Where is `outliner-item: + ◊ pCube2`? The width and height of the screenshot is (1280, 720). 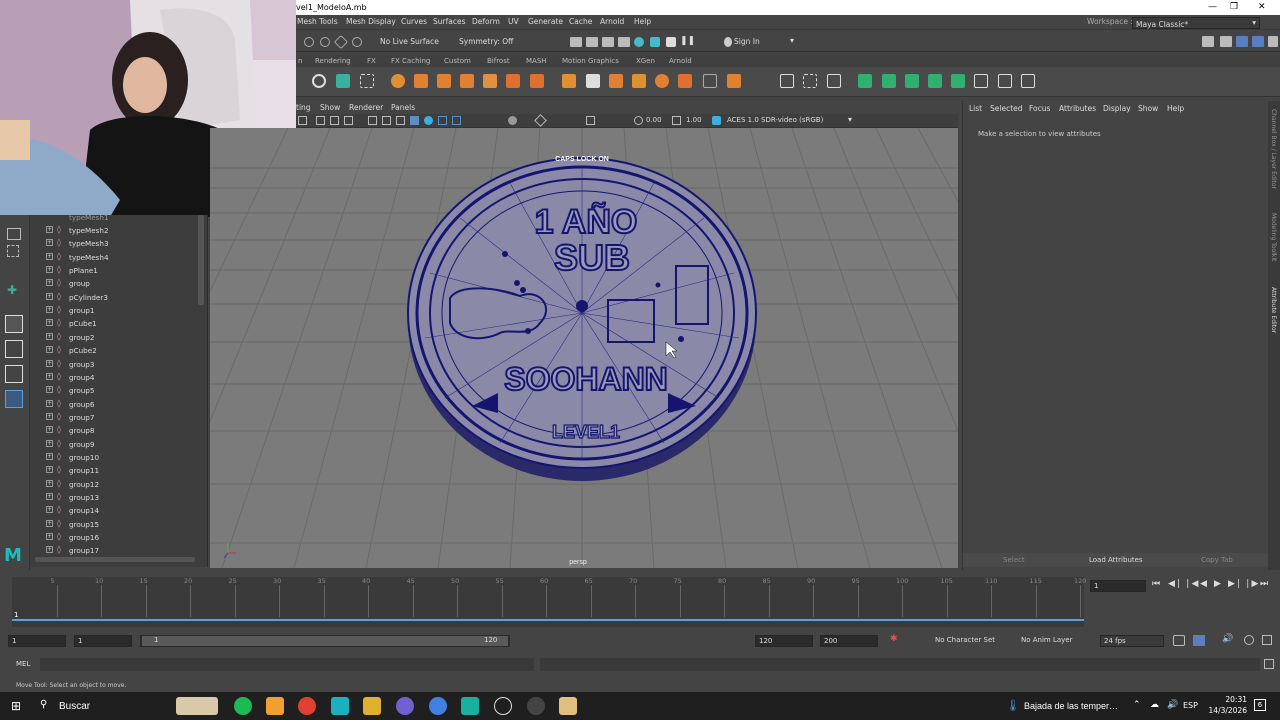
outliner-item: + ◊ pCube2 is located at coordinates (115, 350).